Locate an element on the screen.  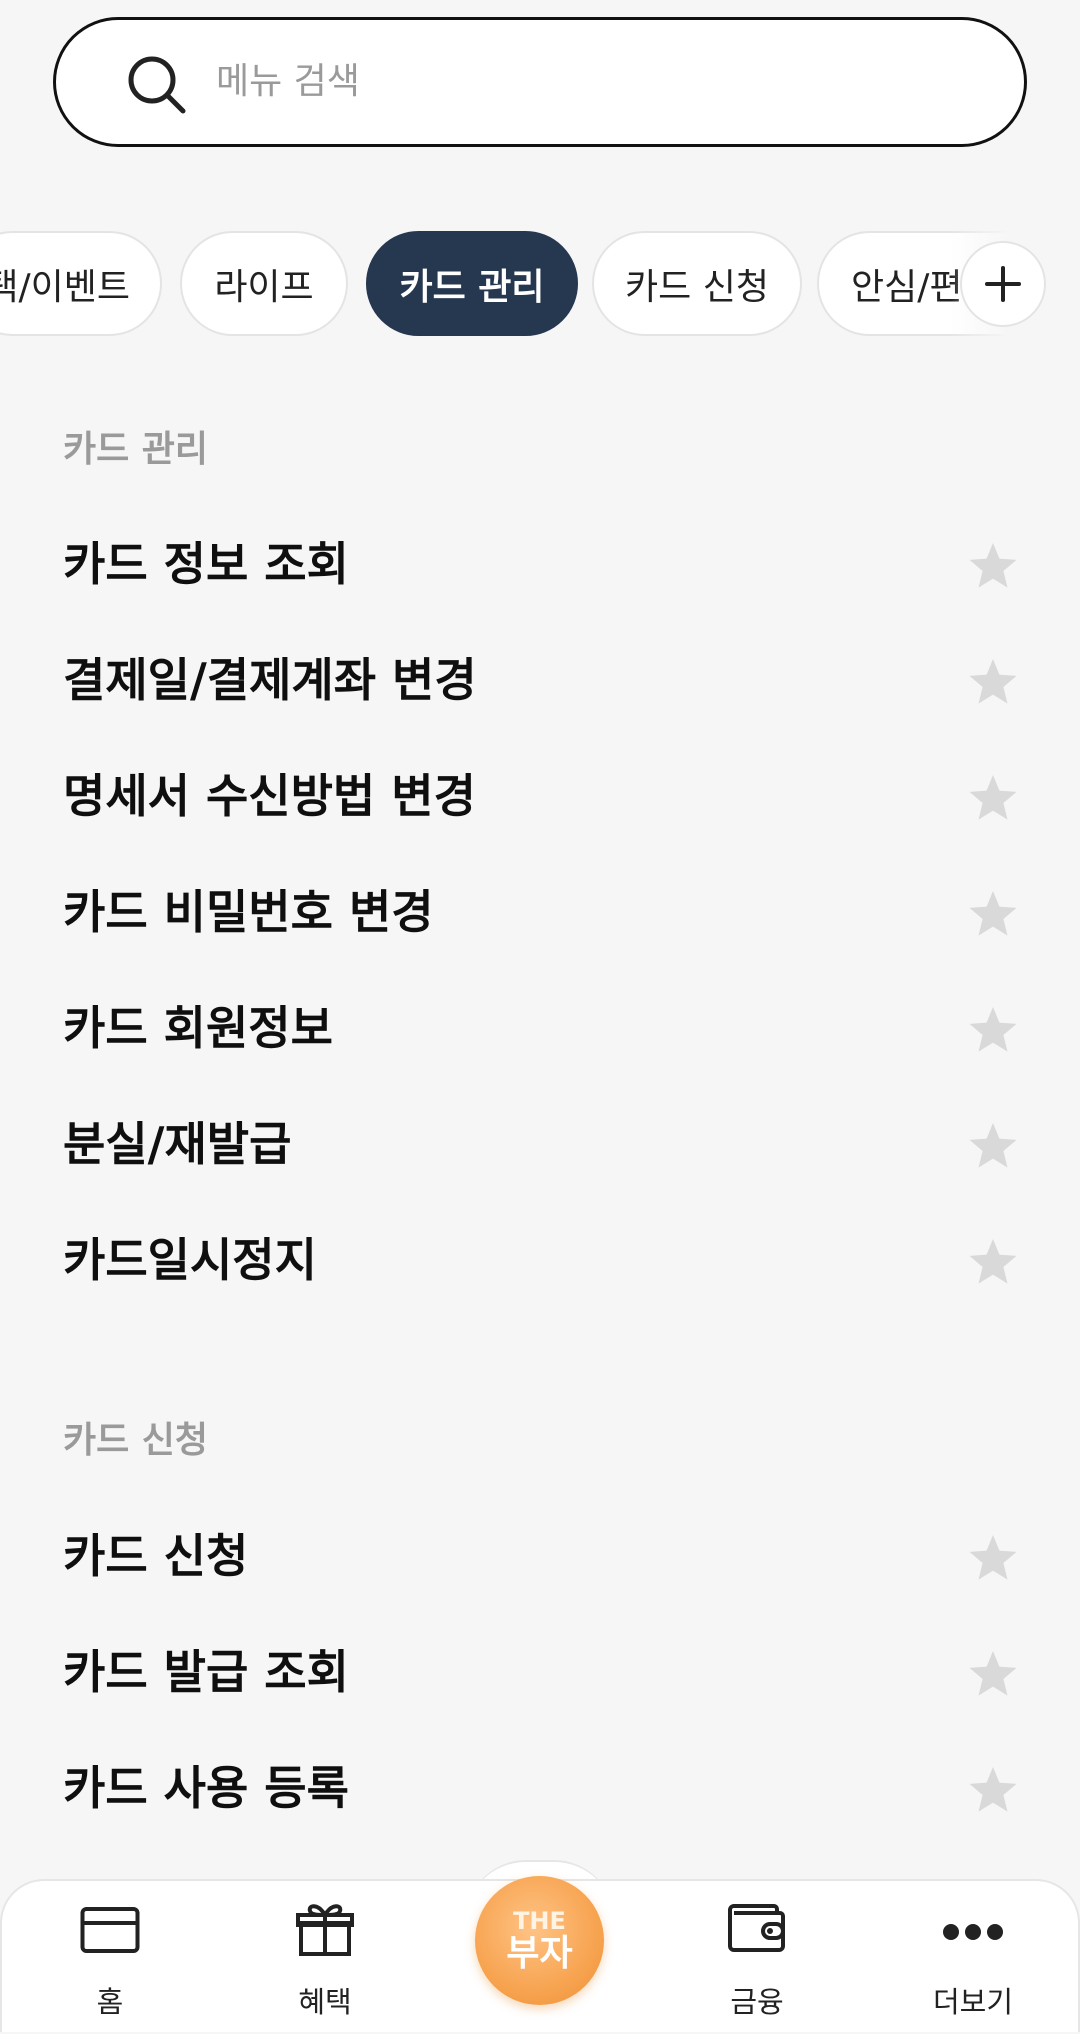
tab-card-management: 카드 관리 is located at coordinates (472, 283).